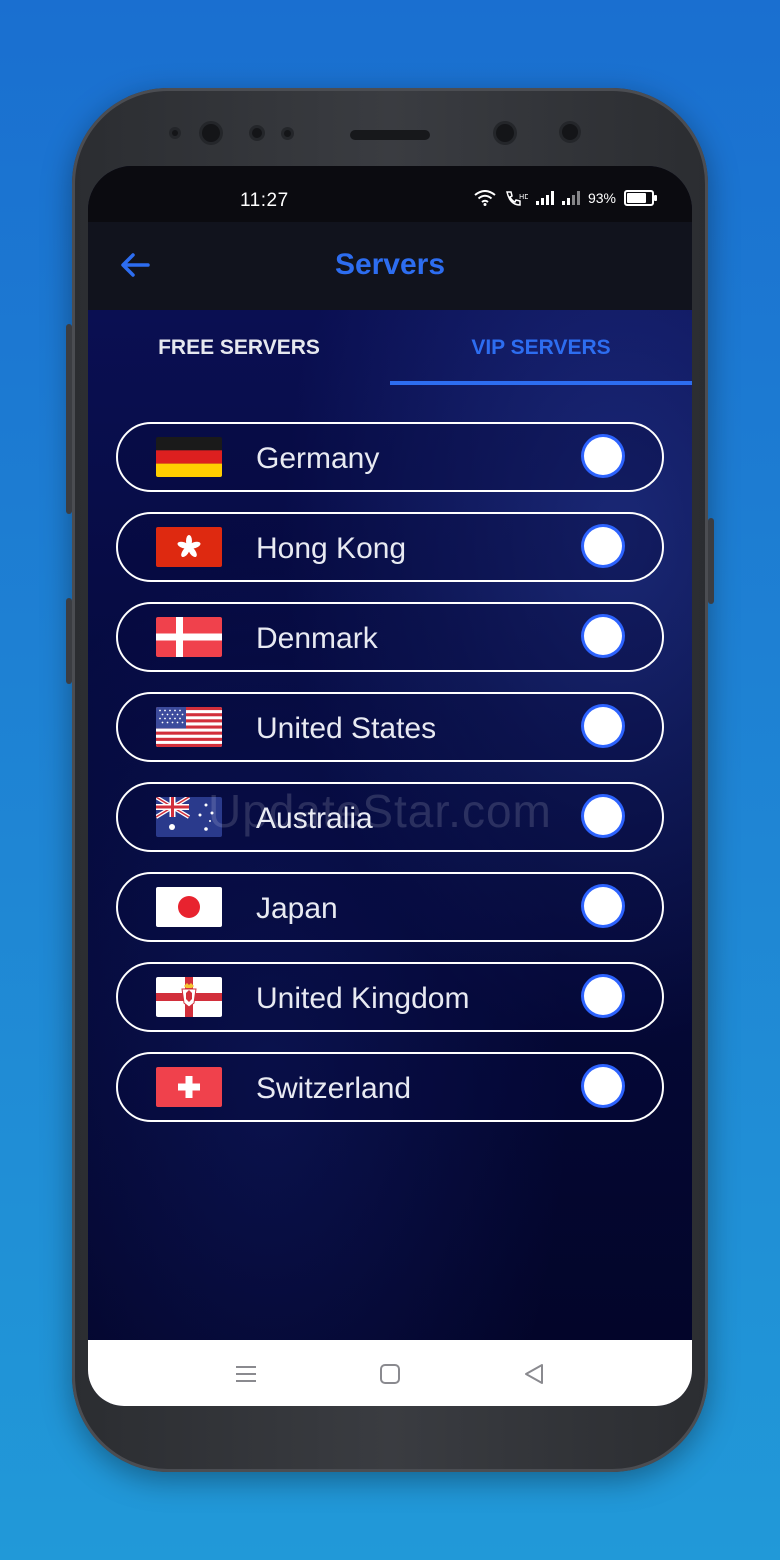 The image size is (780, 1560). Describe the element at coordinates (505, 133) in the screenshot. I see `secondary-camera` at that location.